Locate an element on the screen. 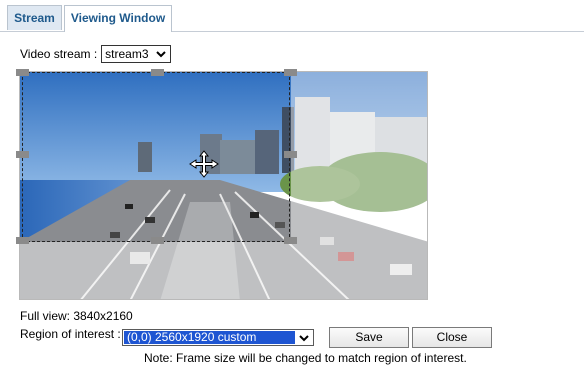  roi-handle-right is located at coordinates (290, 154).